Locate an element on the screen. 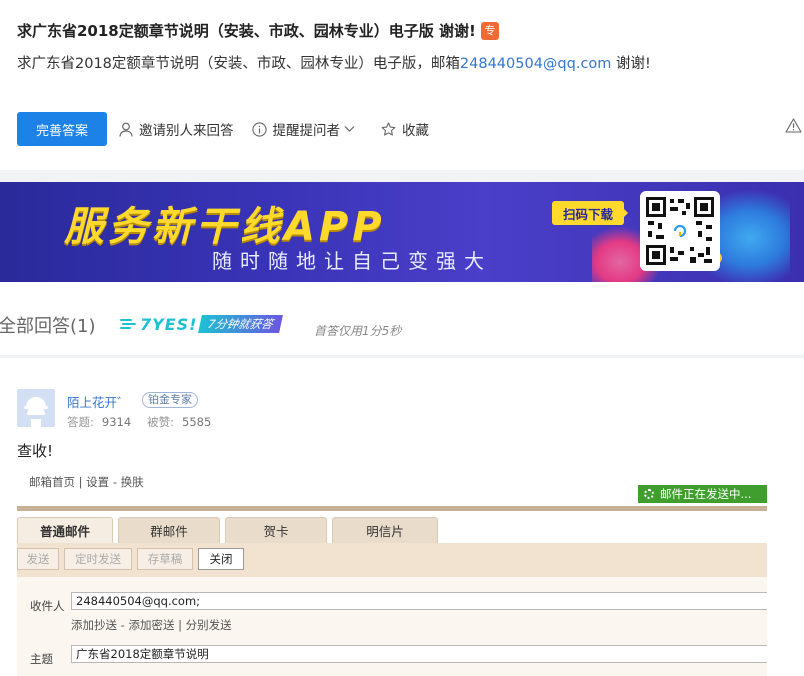 The height and width of the screenshot is (676, 804). mail-schedule-button: 定时发送 is located at coordinates (98, 559).